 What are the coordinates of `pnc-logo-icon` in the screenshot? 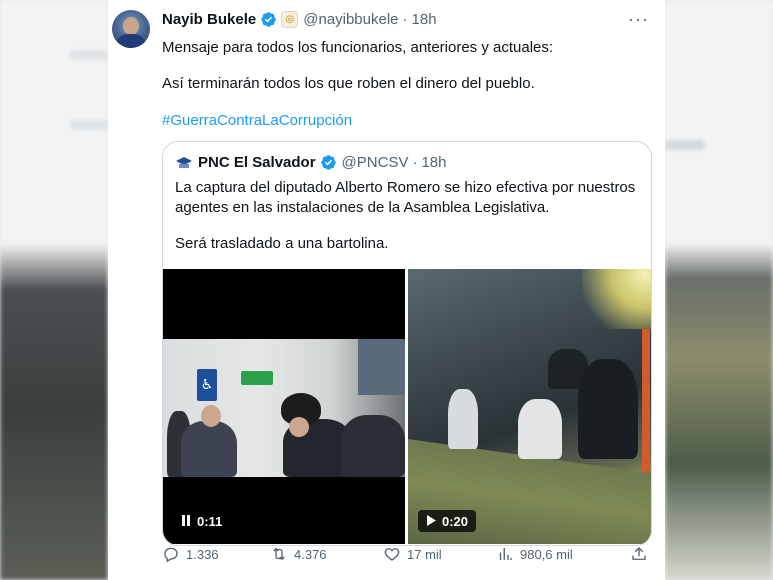 It's located at (184, 163).